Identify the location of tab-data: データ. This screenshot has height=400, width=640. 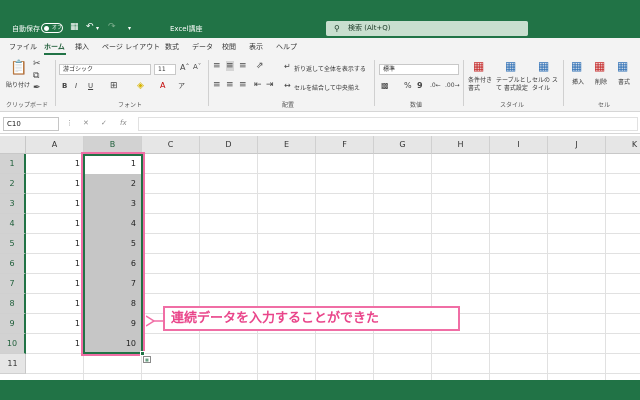
(202, 47).